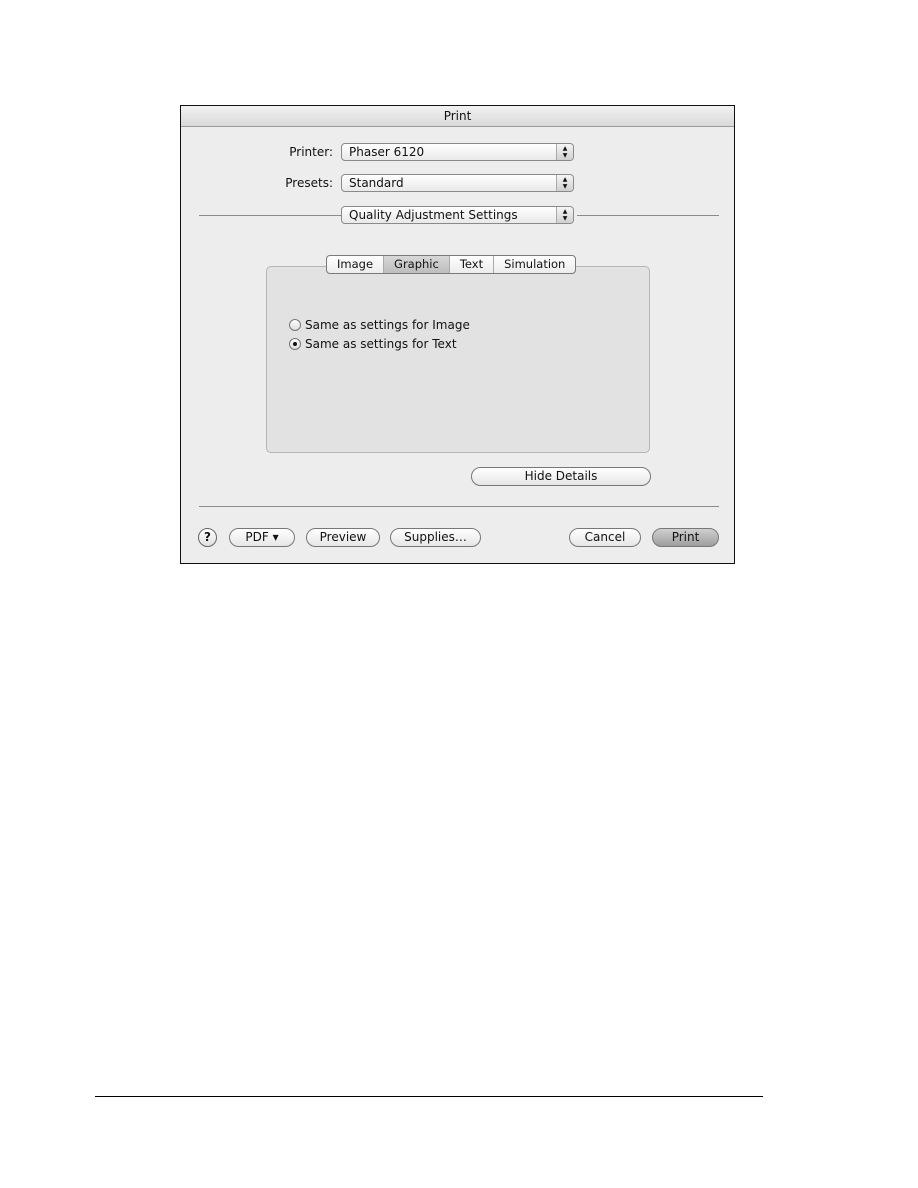  Describe the element at coordinates (433, 215) in the screenshot. I see `panel-value: Quality Adjustment Settings` at that location.